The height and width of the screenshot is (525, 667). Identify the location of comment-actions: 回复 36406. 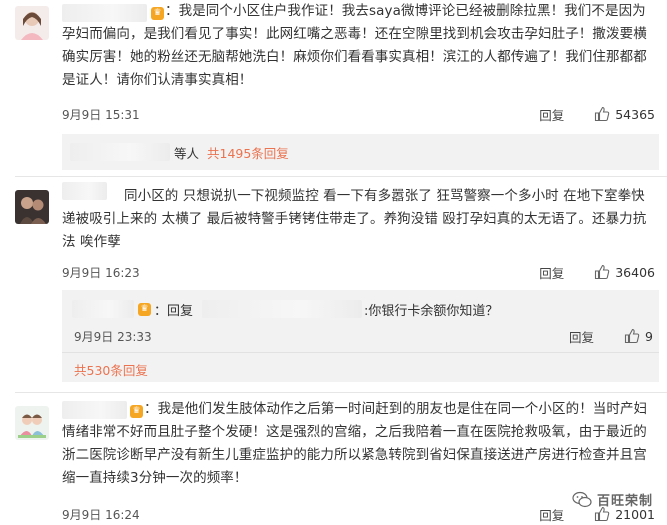
(597, 272).